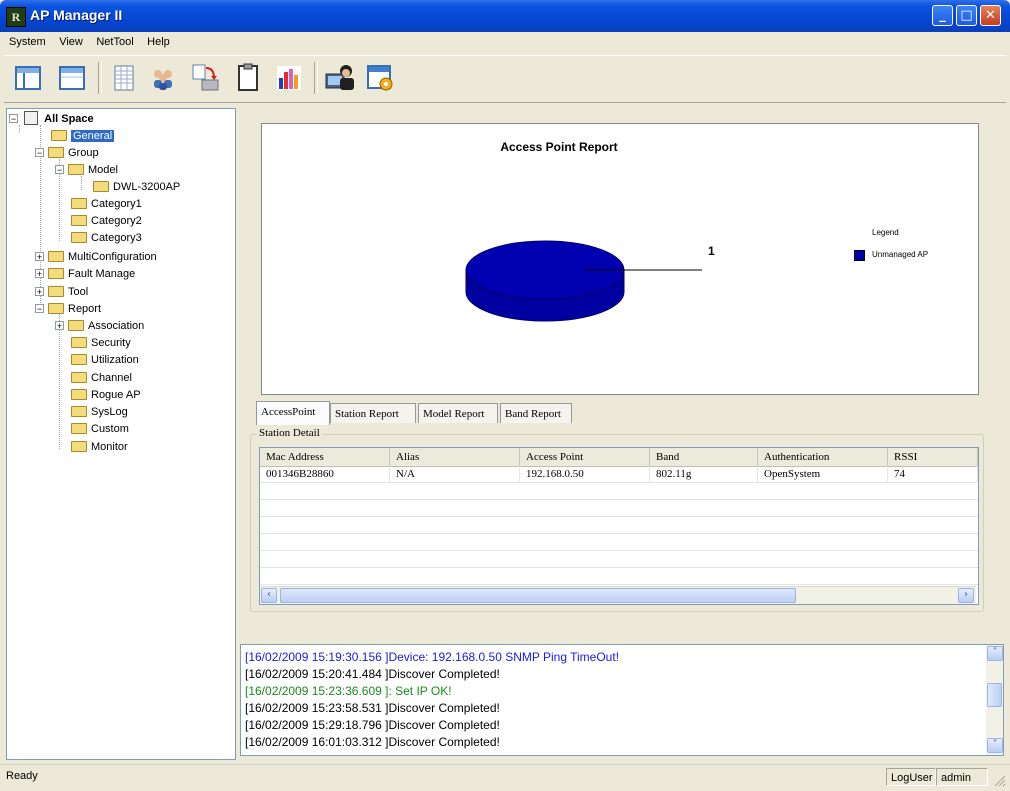 The image size is (1010, 791). I want to click on tree-item-monitor: Monitor, so click(99, 447).